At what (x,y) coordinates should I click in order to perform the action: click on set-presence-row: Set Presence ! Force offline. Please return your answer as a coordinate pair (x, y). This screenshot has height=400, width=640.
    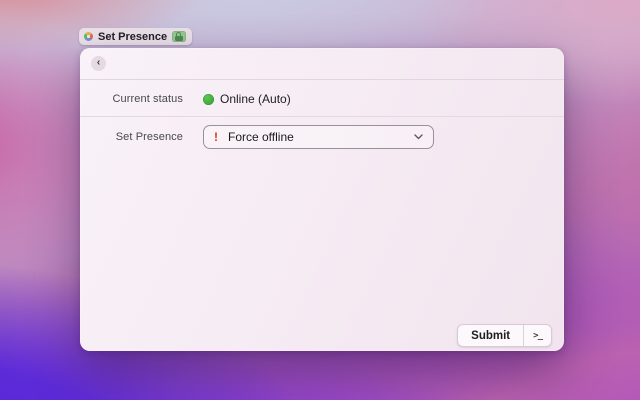
    Looking at the image, I should click on (322, 137).